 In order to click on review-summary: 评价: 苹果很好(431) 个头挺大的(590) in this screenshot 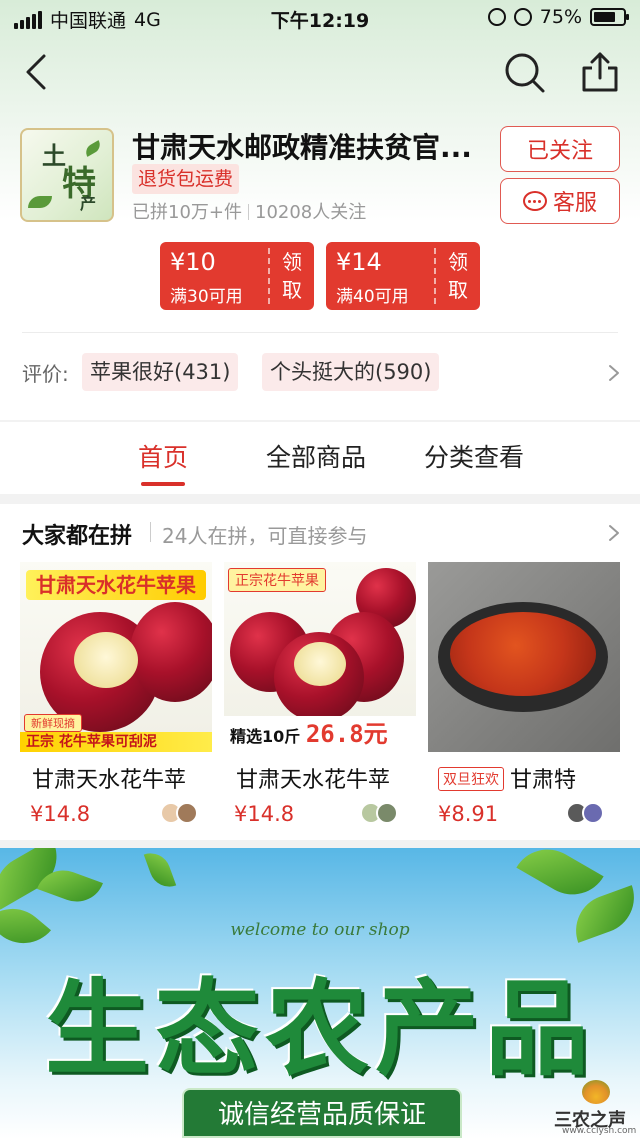, I will do `click(320, 373)`.